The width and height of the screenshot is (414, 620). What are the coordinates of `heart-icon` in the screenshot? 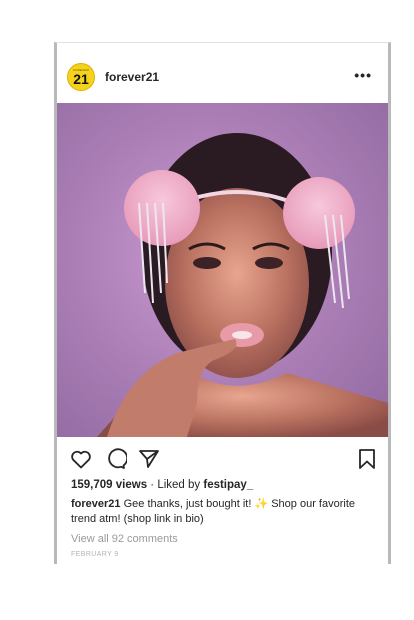 It's located at (81, 459).